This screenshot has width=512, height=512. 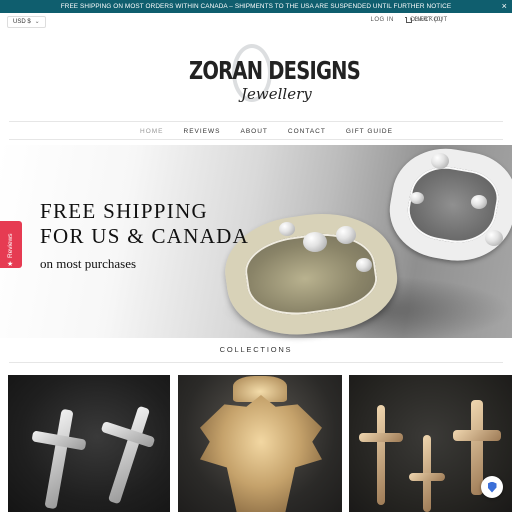 I want to click on collections-heading: COLLECTIONS, so click(x=256, y=349).